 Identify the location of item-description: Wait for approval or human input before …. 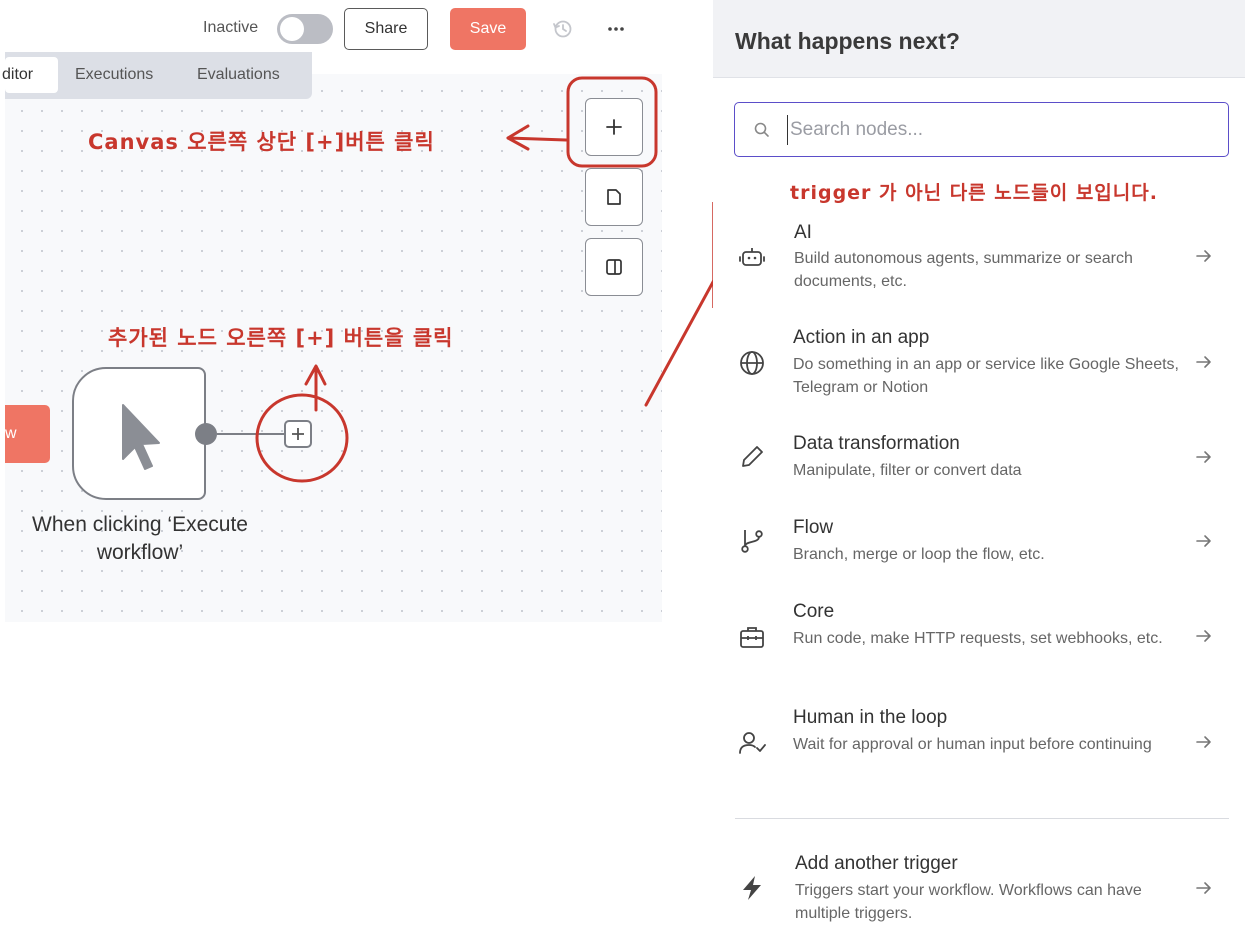
(972, 744).